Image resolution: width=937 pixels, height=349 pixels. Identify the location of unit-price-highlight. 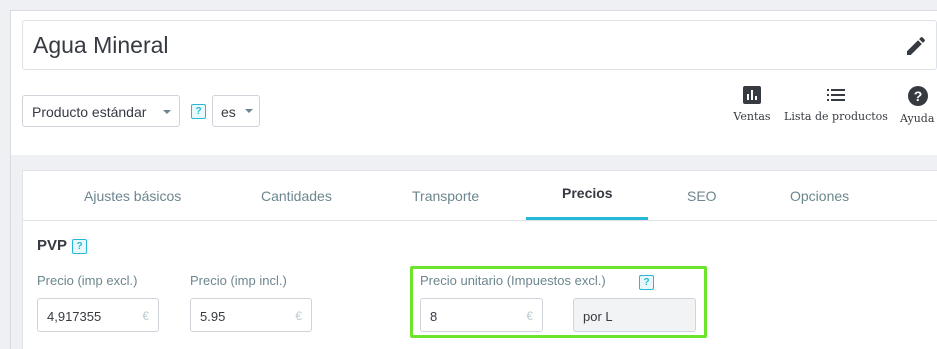
(558, 302).